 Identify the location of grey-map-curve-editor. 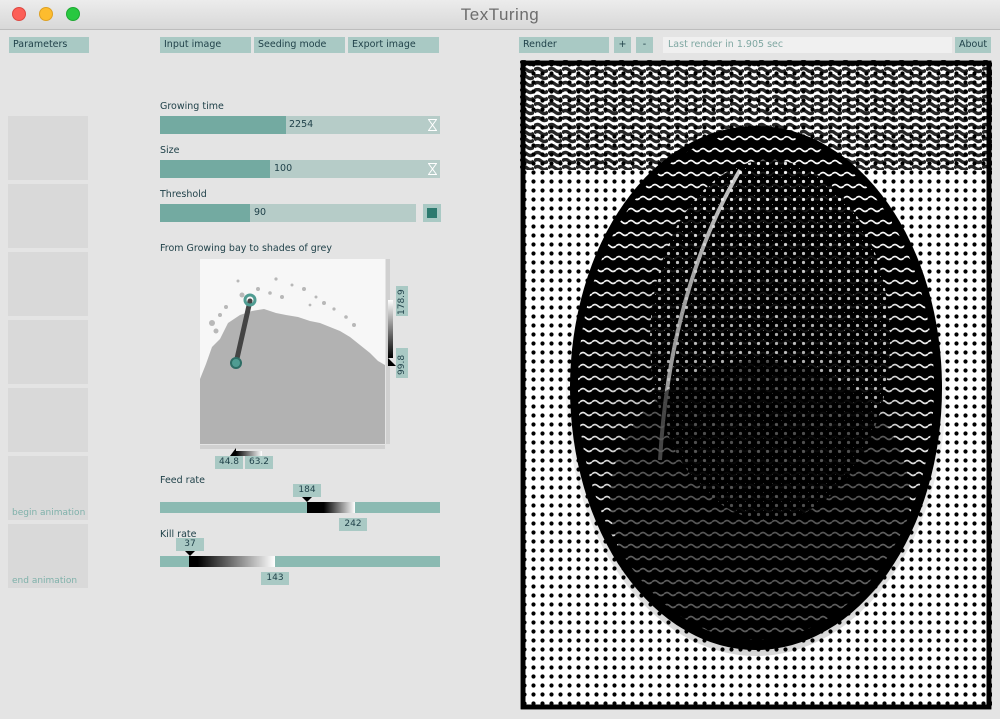
(295, 356).